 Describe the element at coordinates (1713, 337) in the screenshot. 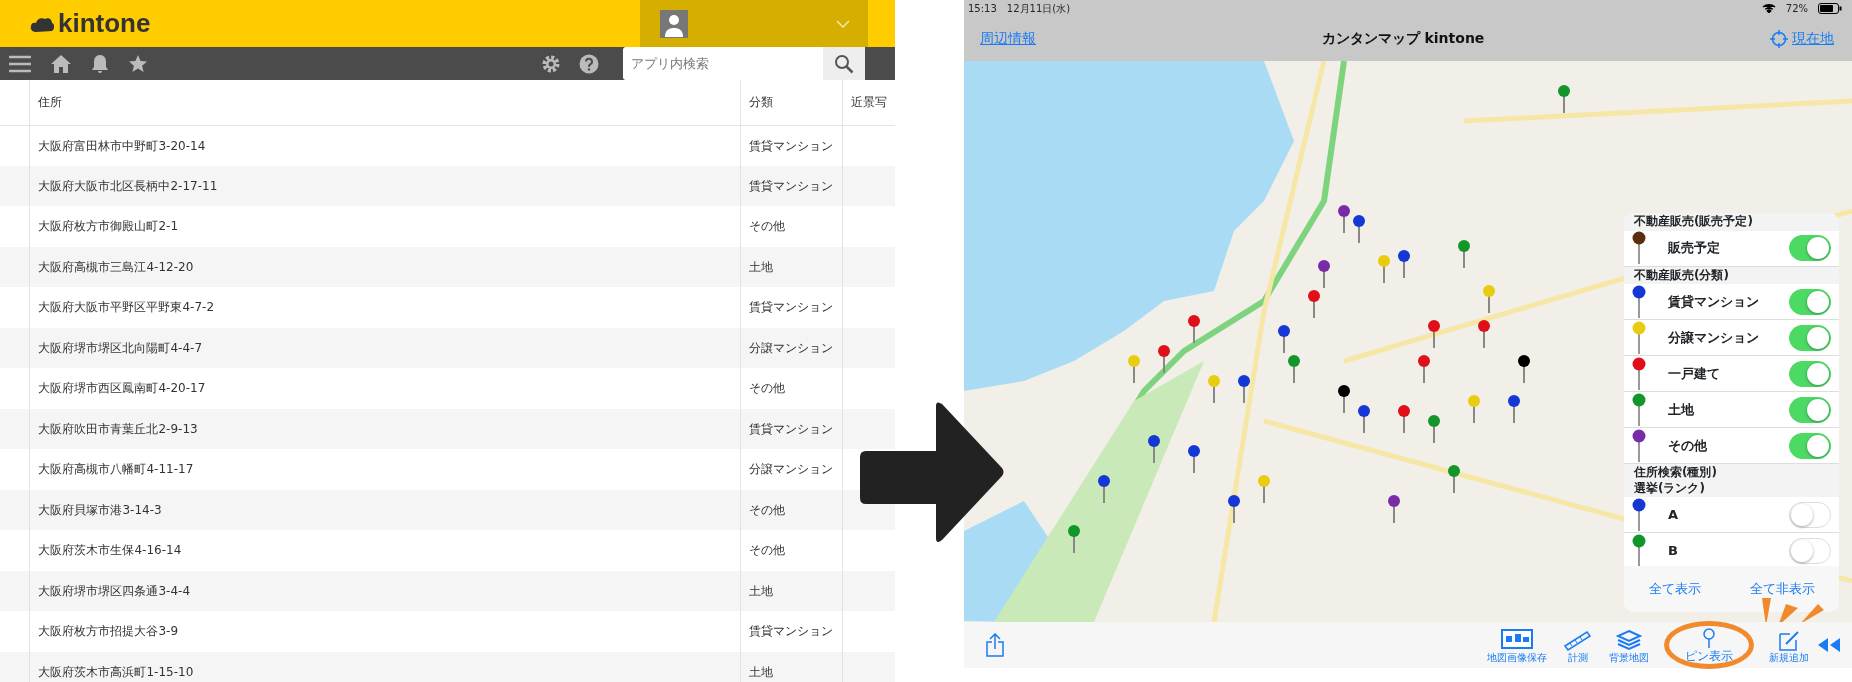

I see `filter-label: 分譲マンション` at that location.